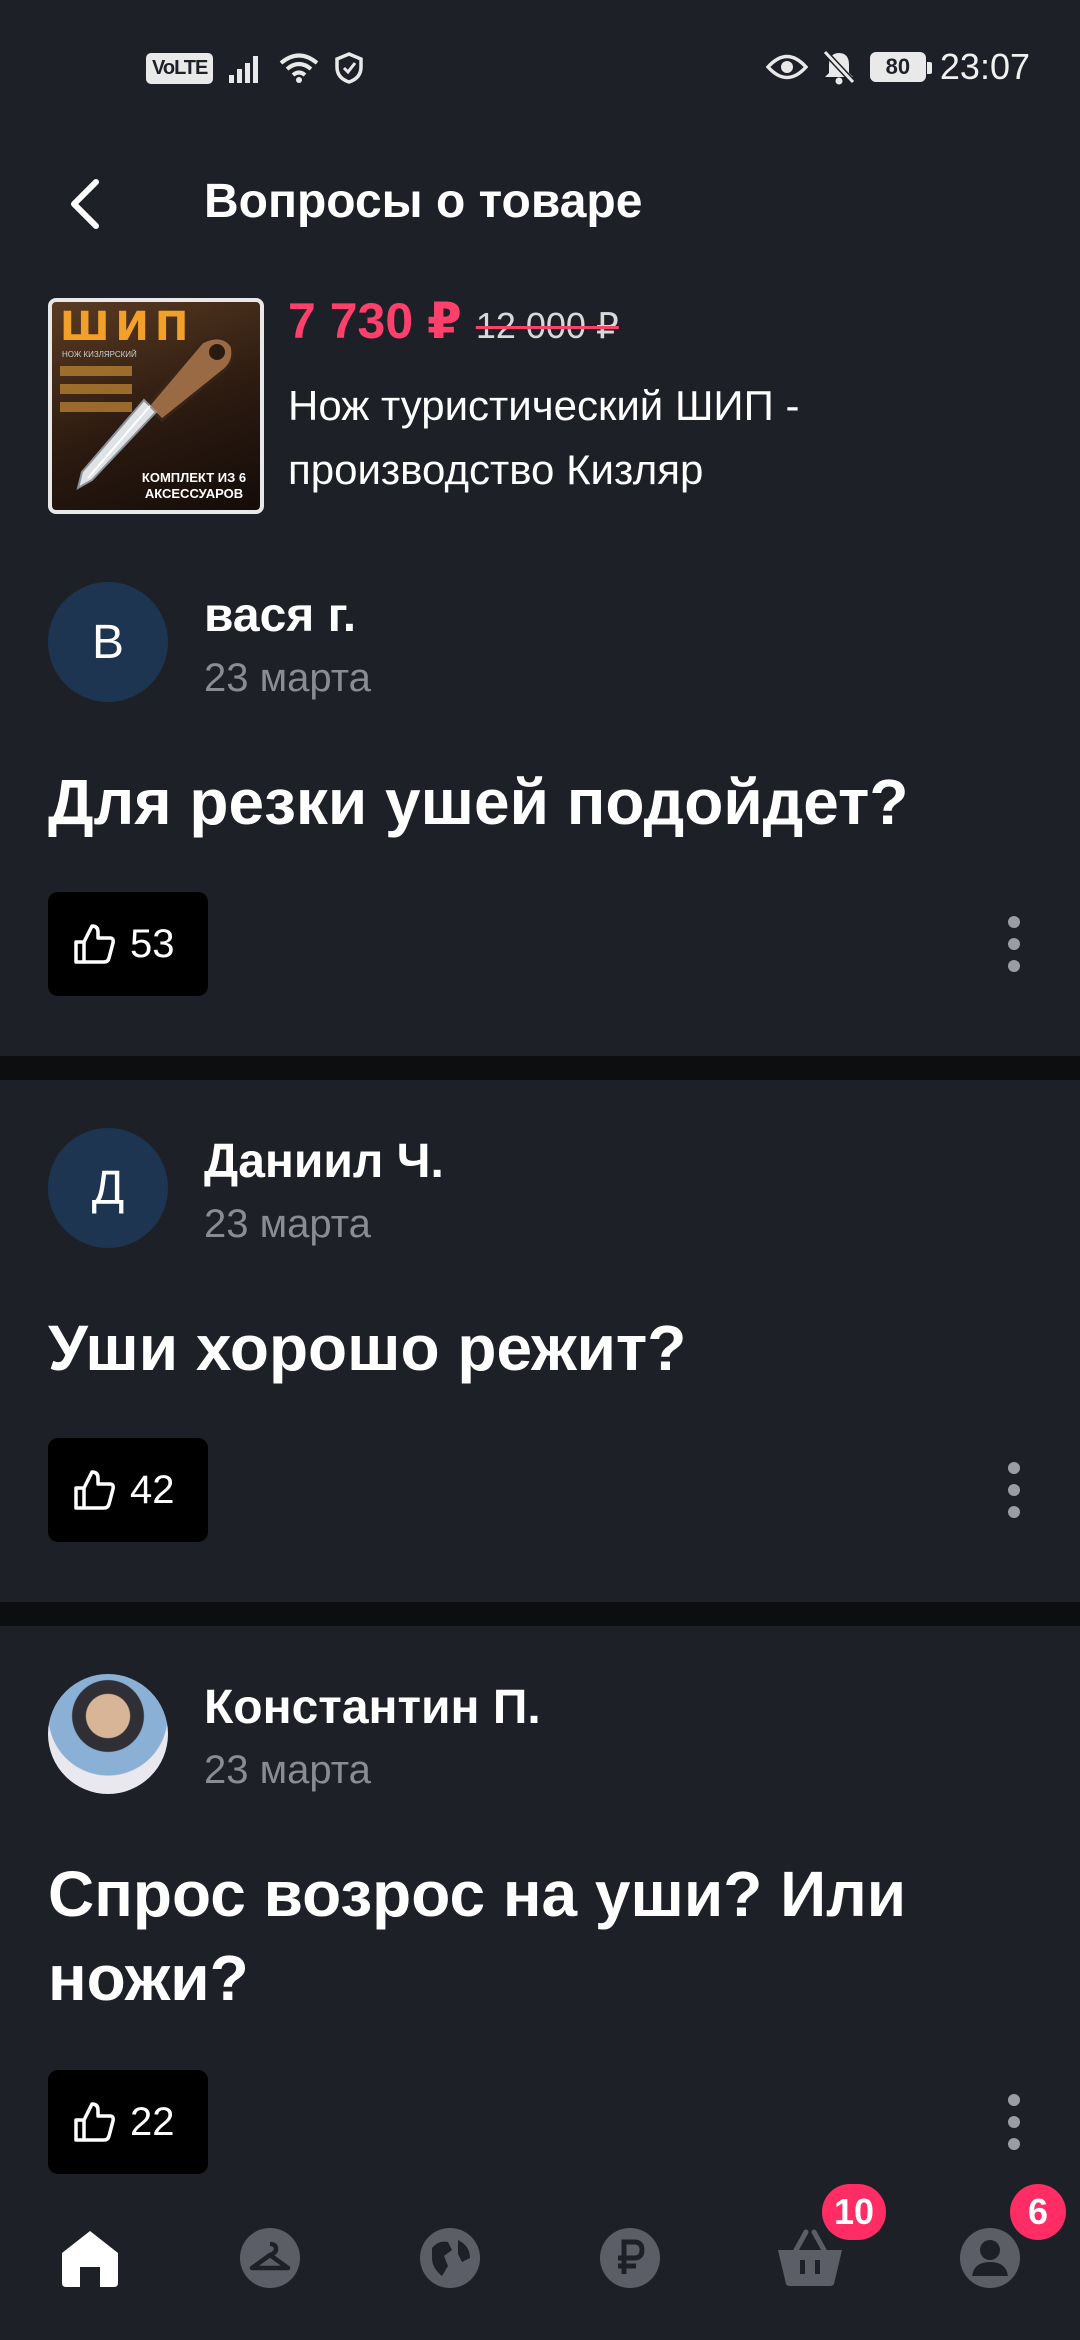 This screenshot has height=2340, width=1080. What do you see at coordinates (152, 2121) in the screenshot?
I see `like-count: 22` at bounding box center [152, 2121].